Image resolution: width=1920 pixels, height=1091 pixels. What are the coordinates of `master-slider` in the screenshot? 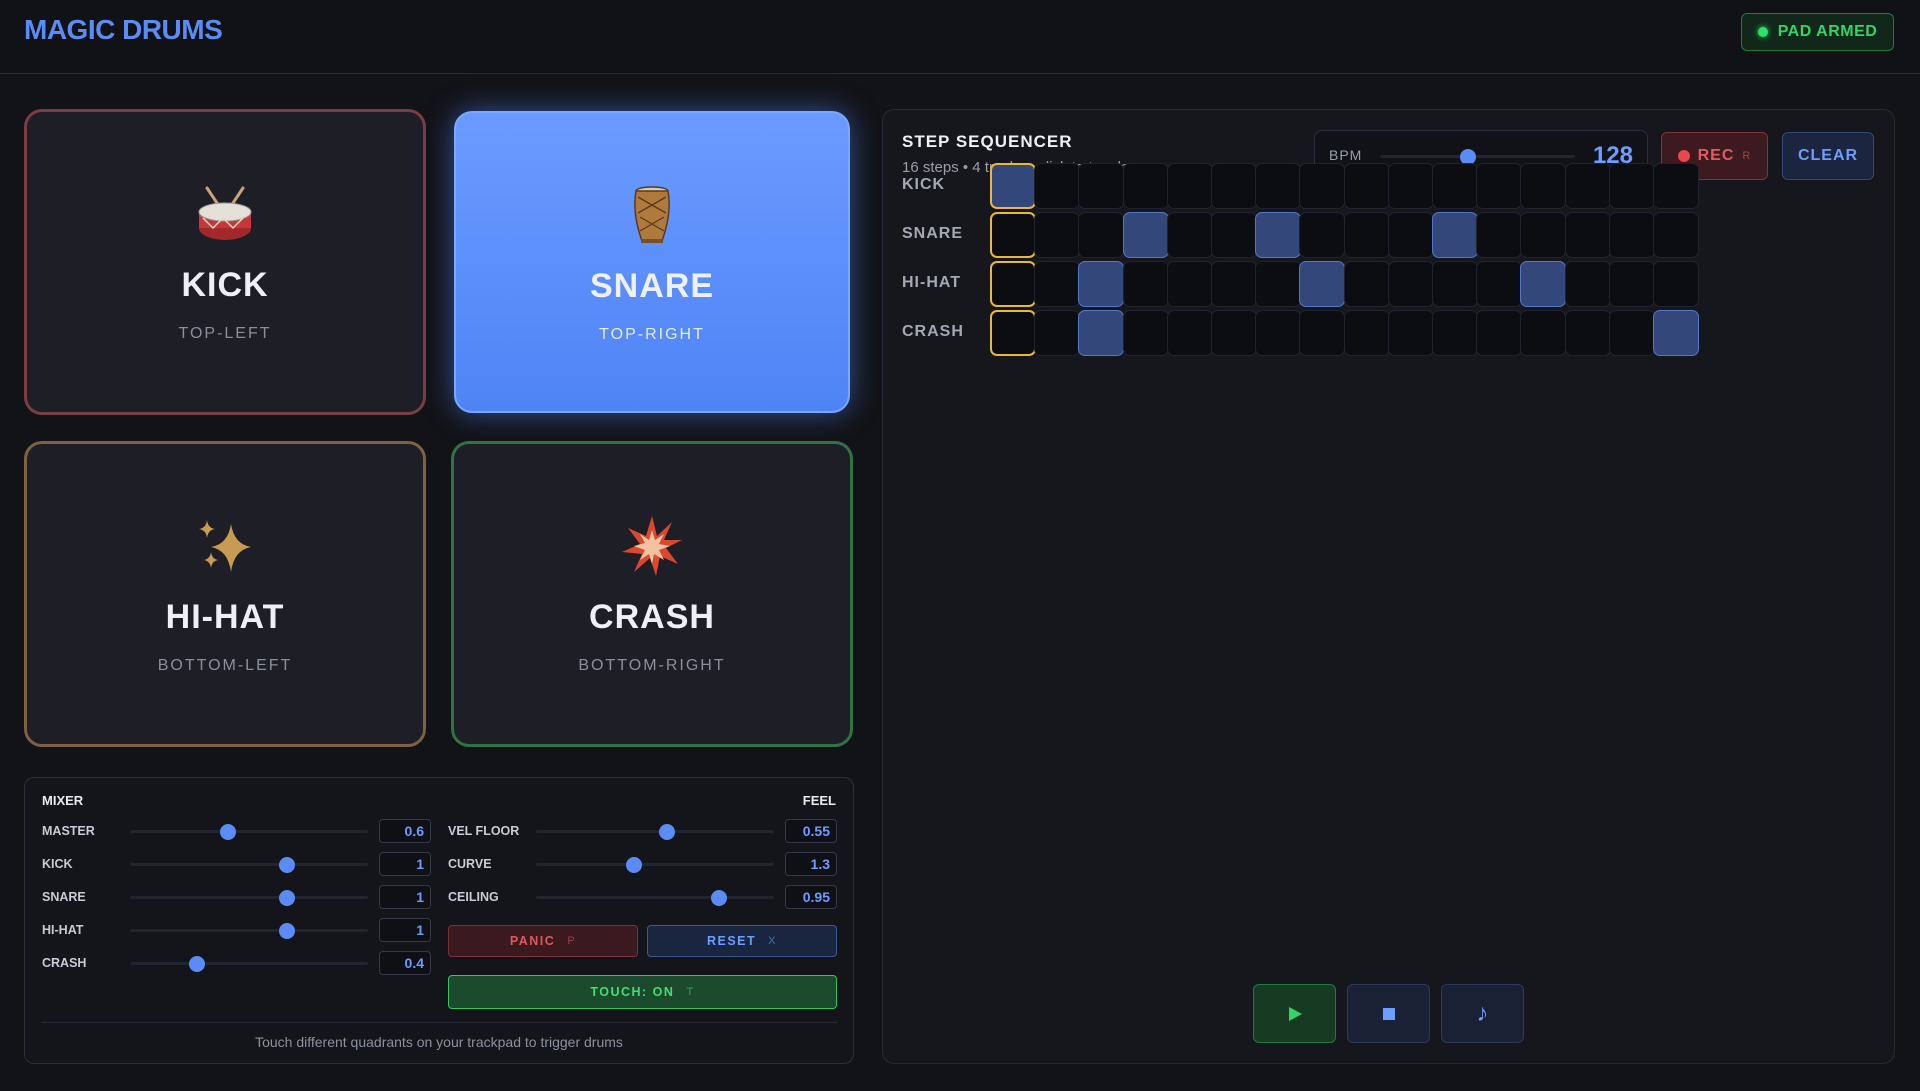 It's located at (249, 832).